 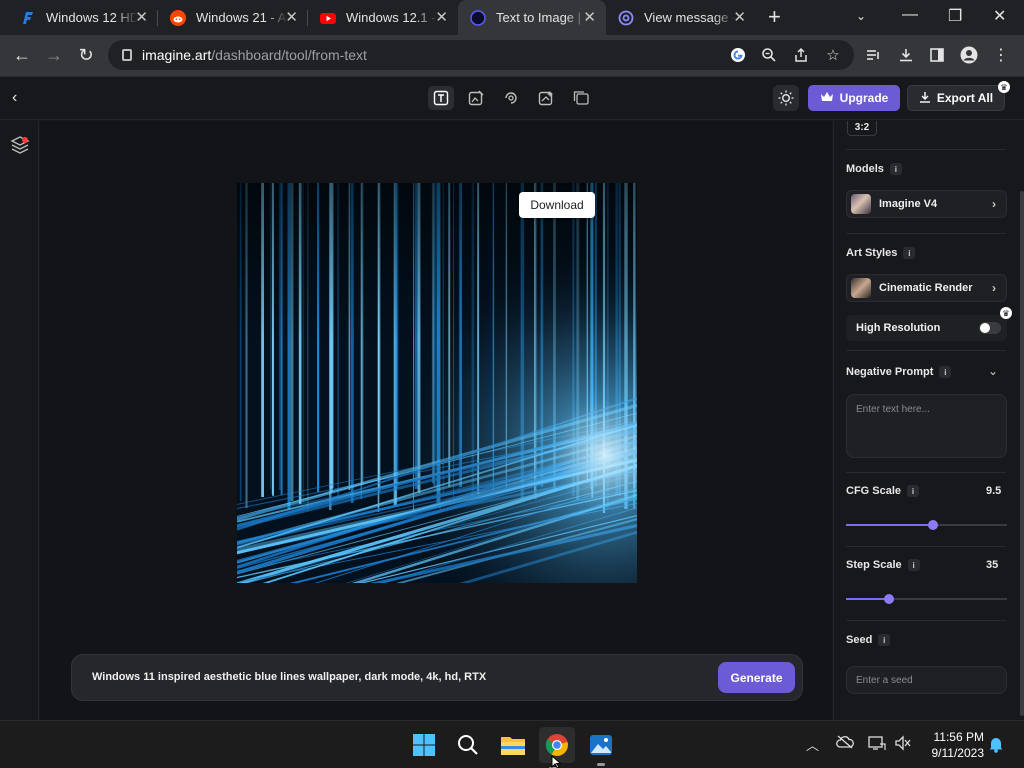 I want to click on download-label: Download, so click(x=557, y=205).